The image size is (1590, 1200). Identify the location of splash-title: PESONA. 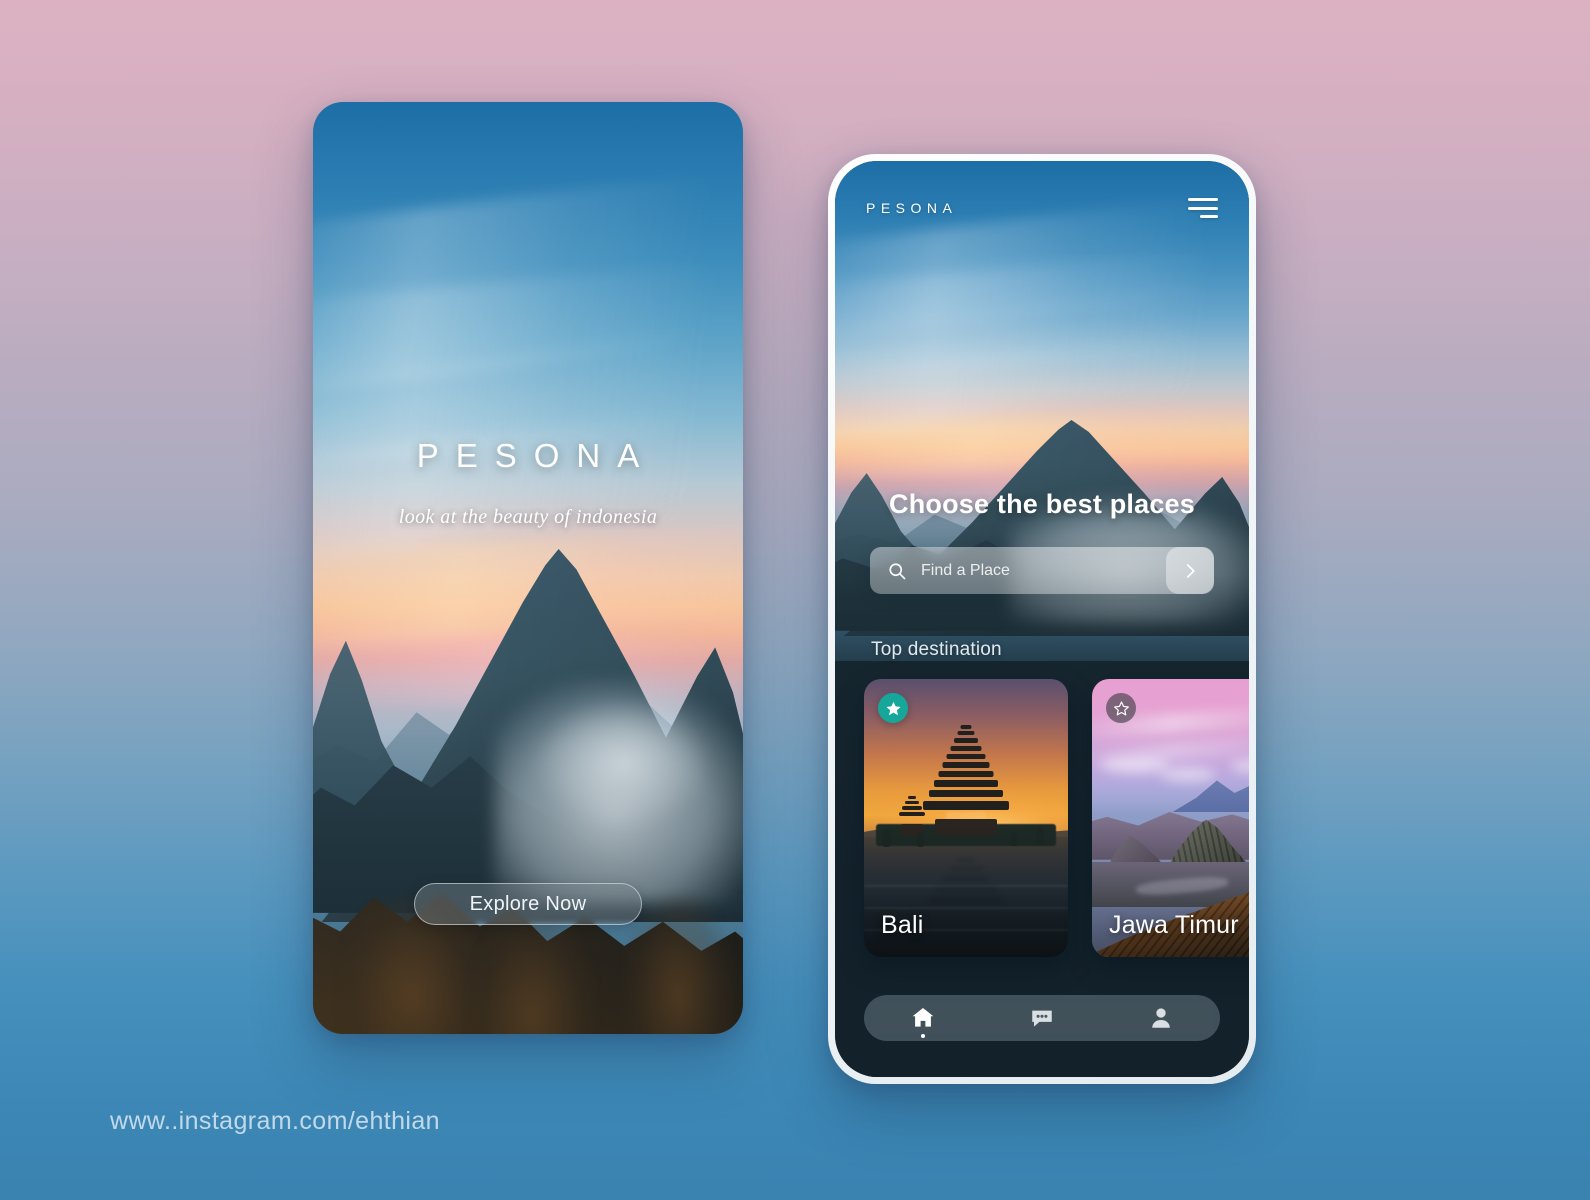
(536, 455).